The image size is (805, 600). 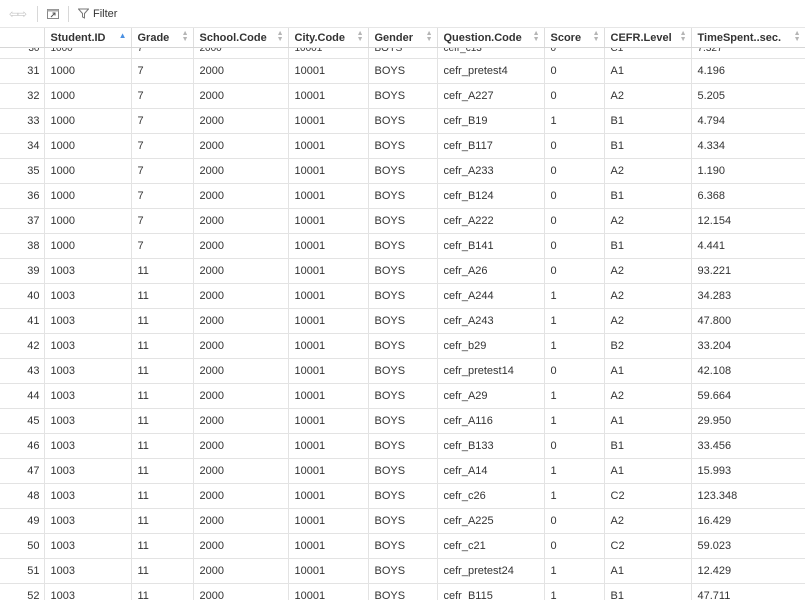 What do you see at coordinates (402, 53) in the screenshot?
I see `table-row: 30 1000 7 2000 10001 BOYS cefr_c13 0 C1 7.327` at bounding box center [402, 53].